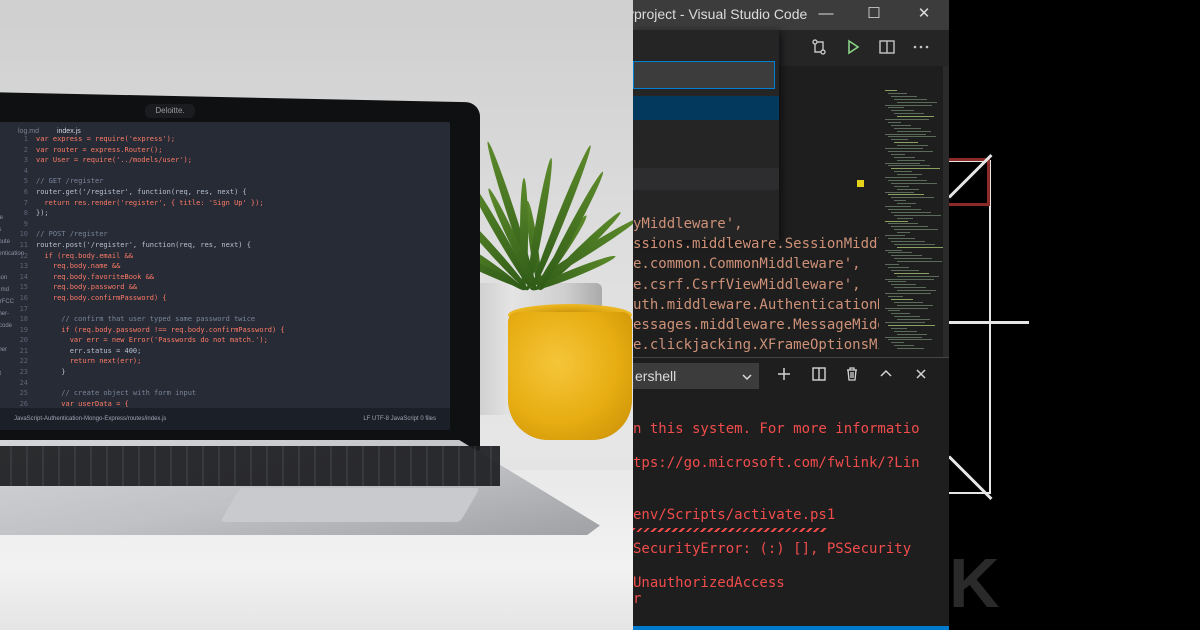  I want to click on quick-pick-dropdown, so click(706, 135).